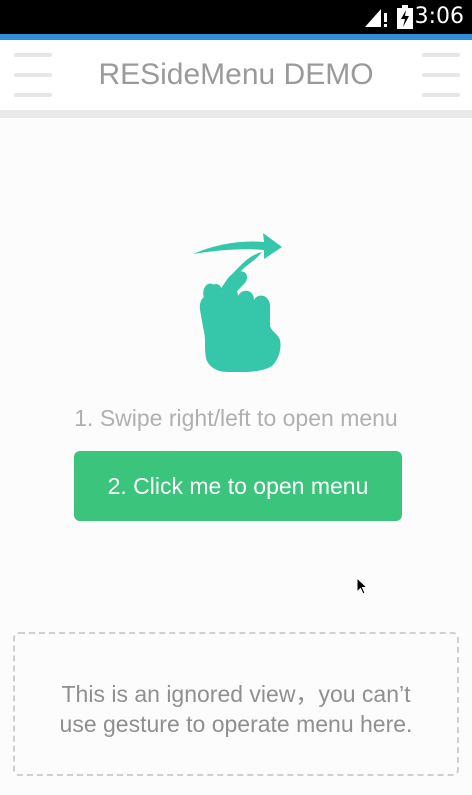  Describe the element at coordinates (441, 75) in the screenshot. I see `right-menu-button` at that location.